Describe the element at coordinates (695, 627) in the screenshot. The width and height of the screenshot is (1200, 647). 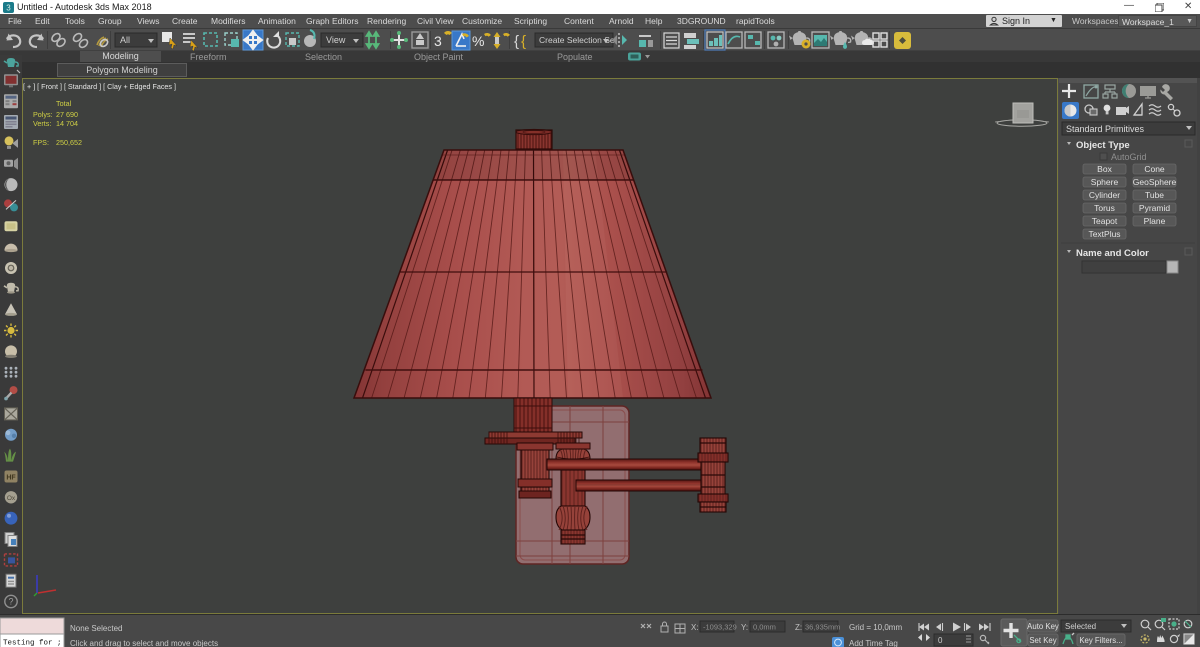
I see `svg-text: X:` at that location.